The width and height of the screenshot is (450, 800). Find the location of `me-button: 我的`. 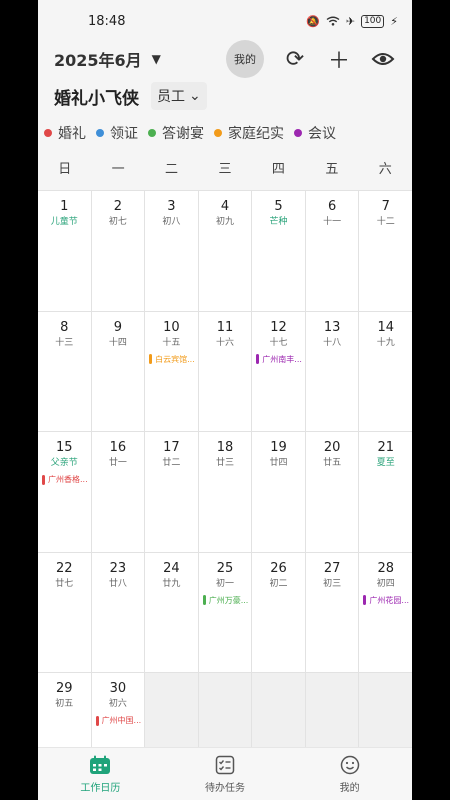

me-button: 我的 is located at coordinates (245, 59).